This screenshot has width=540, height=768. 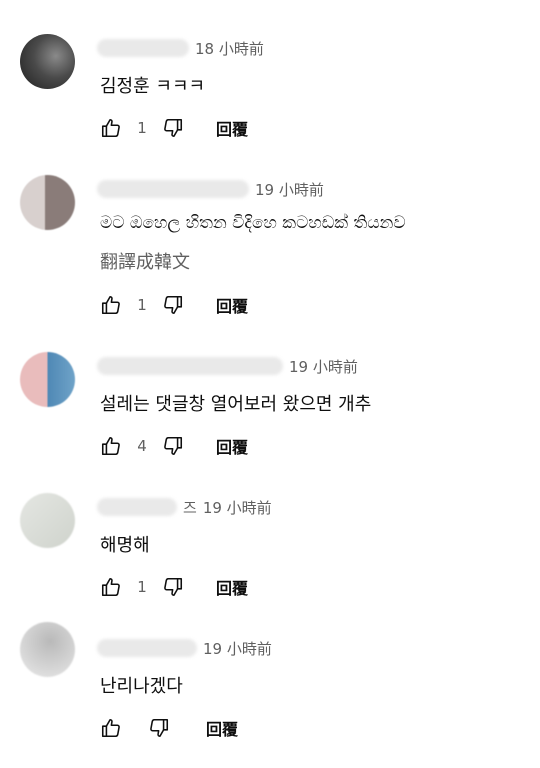 I want to click on author-name-fragment: 즈, so click(x=190, y=507).